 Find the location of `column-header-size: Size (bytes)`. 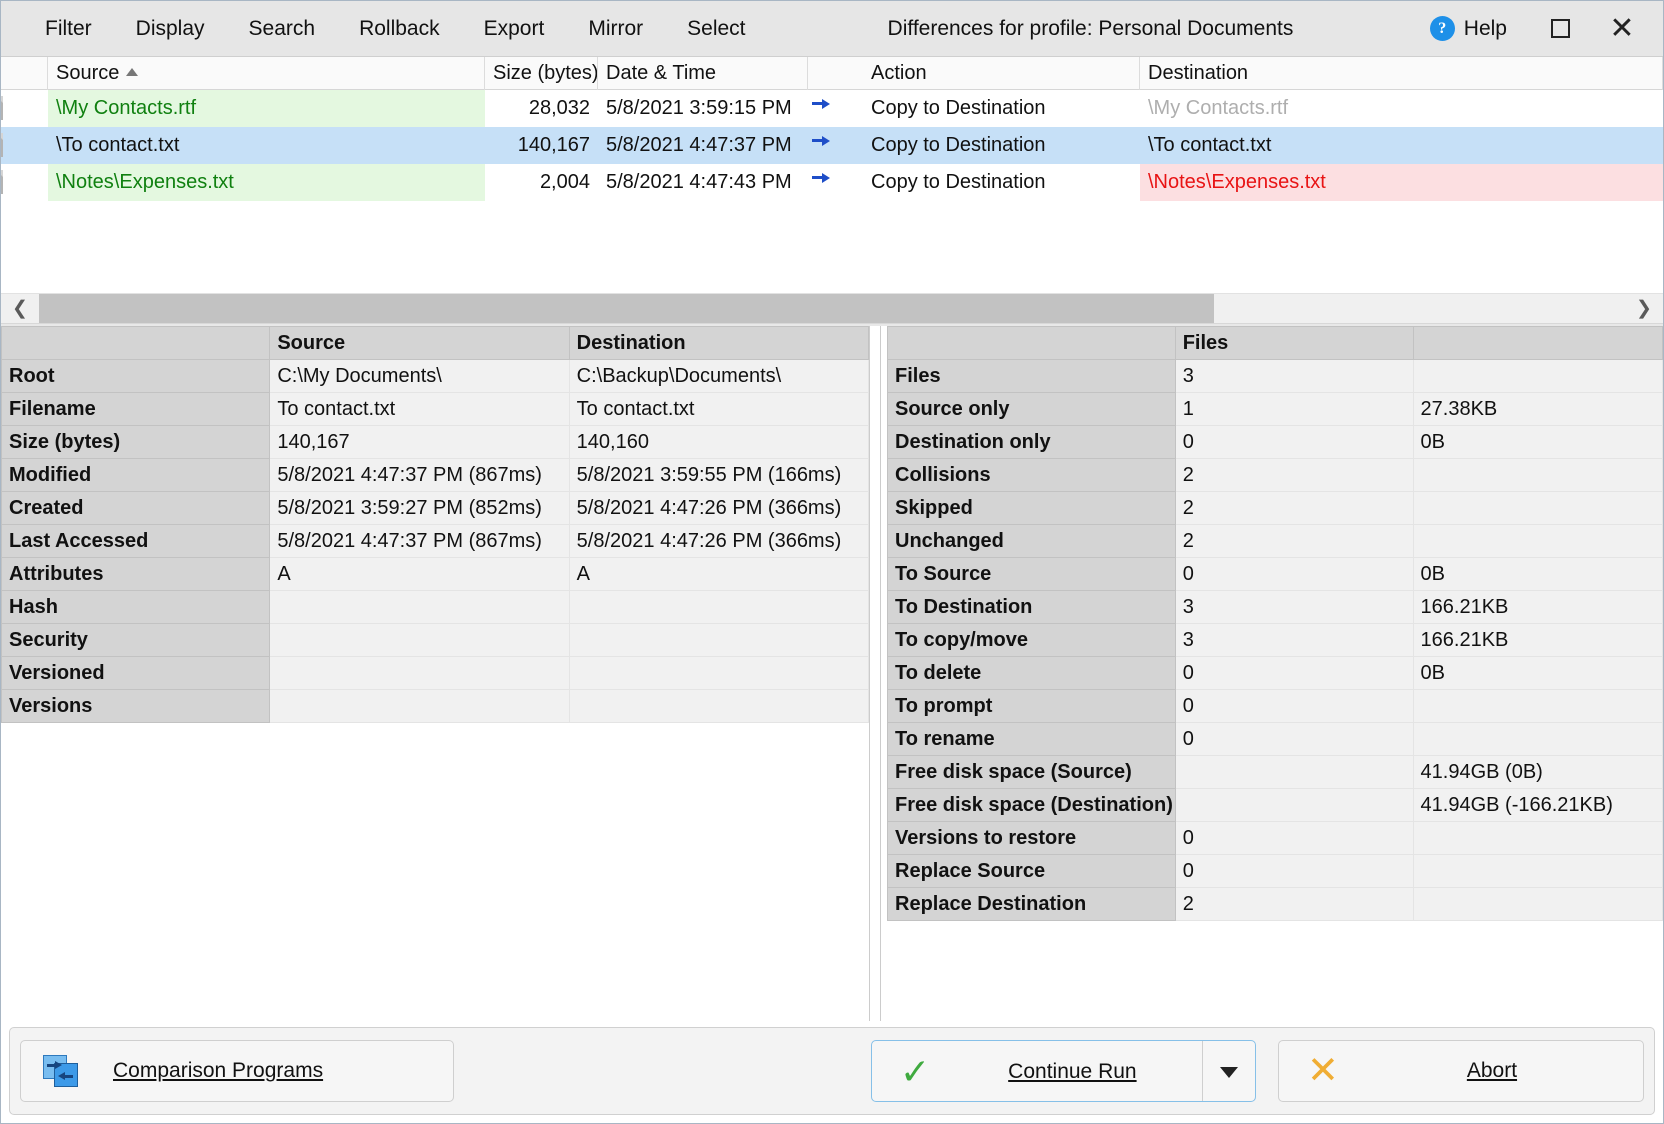

column-header-size: Size (bytes) is located at coordinates (541, 73).